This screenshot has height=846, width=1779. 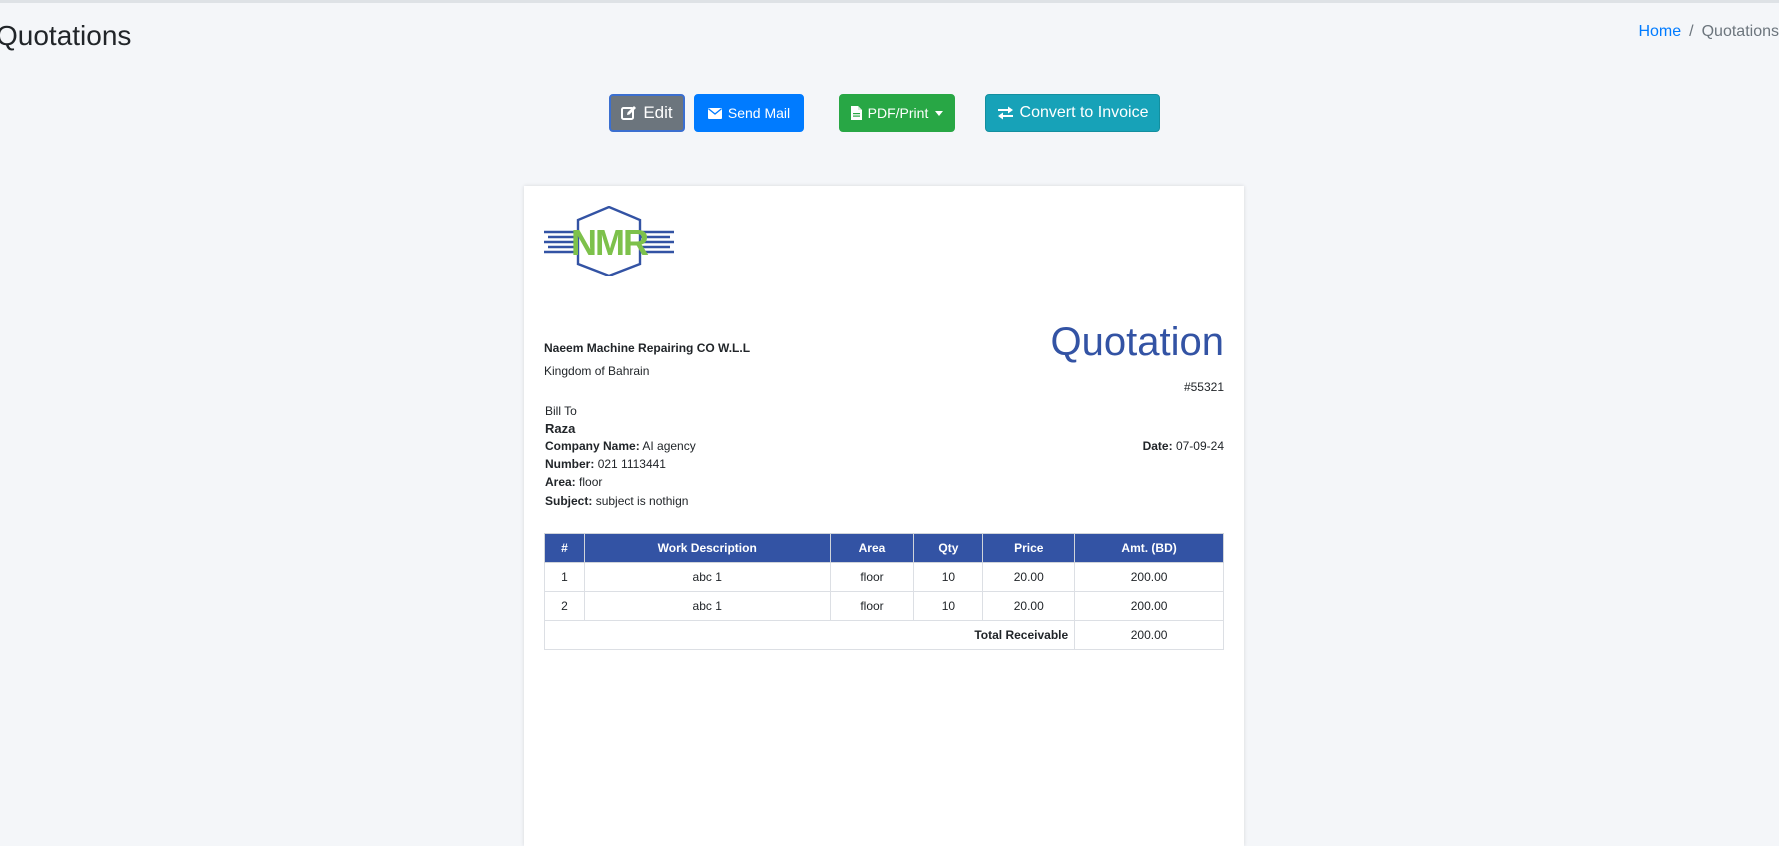 What do you see at coordinates (1157, 446) in the screenshot?
I see `date-label: Date:` at bounding box center [1157, 446].